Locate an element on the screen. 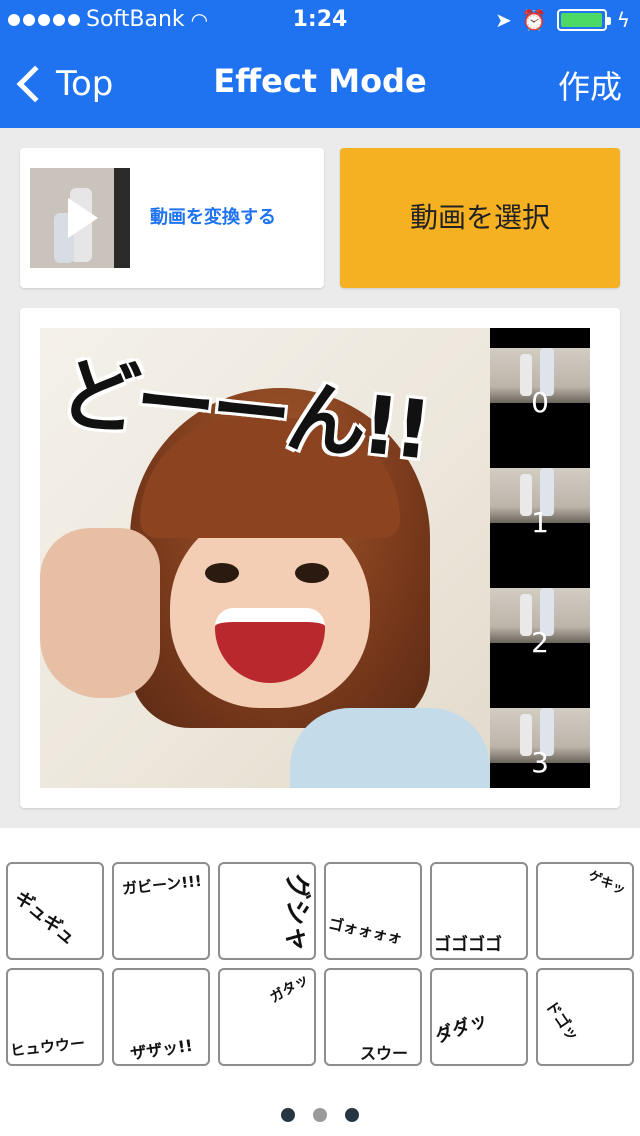  effect-tile: ゴゴゴゴ is located at coordinates (479, 911).